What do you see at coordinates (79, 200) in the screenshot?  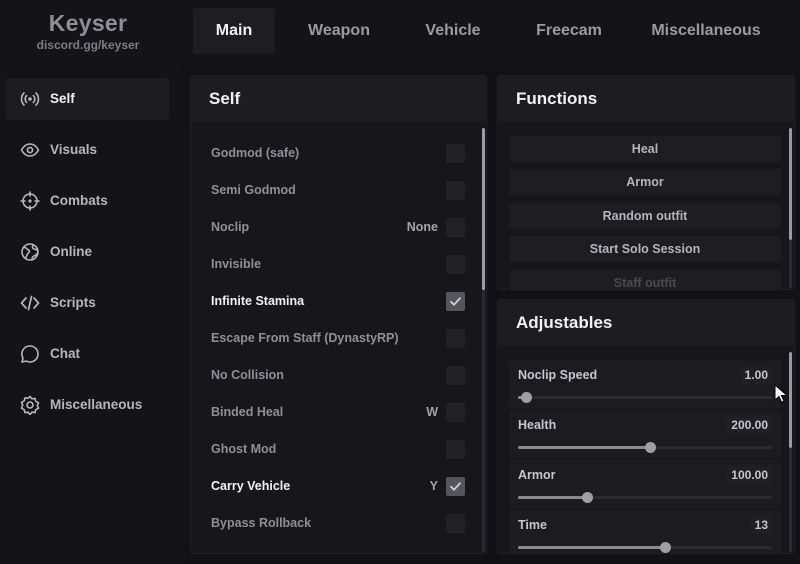 I see `sidebar-item-label: Combats` at bounding box center [79, 200].